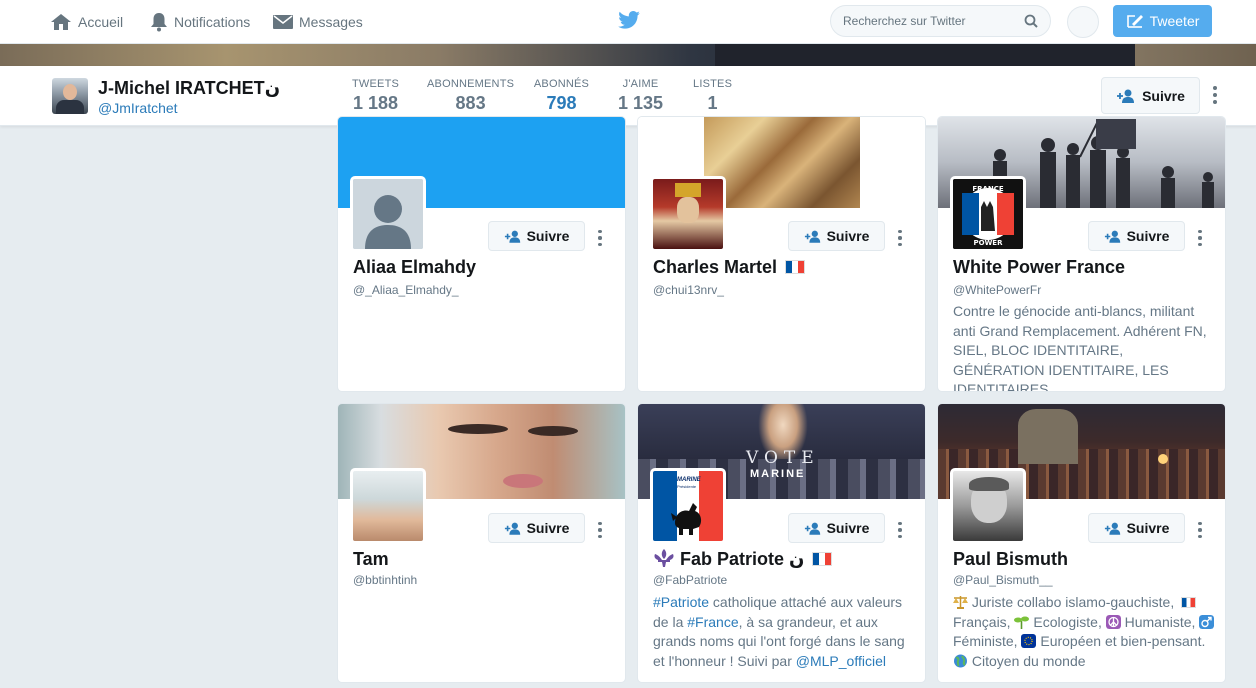 The width and height of the screenshot is (1256, 688). What do you see at coordinates (1010, 559) in the screenshot?
I see `card-name: Paul Bismuth` at bounding box center [1010, 559].